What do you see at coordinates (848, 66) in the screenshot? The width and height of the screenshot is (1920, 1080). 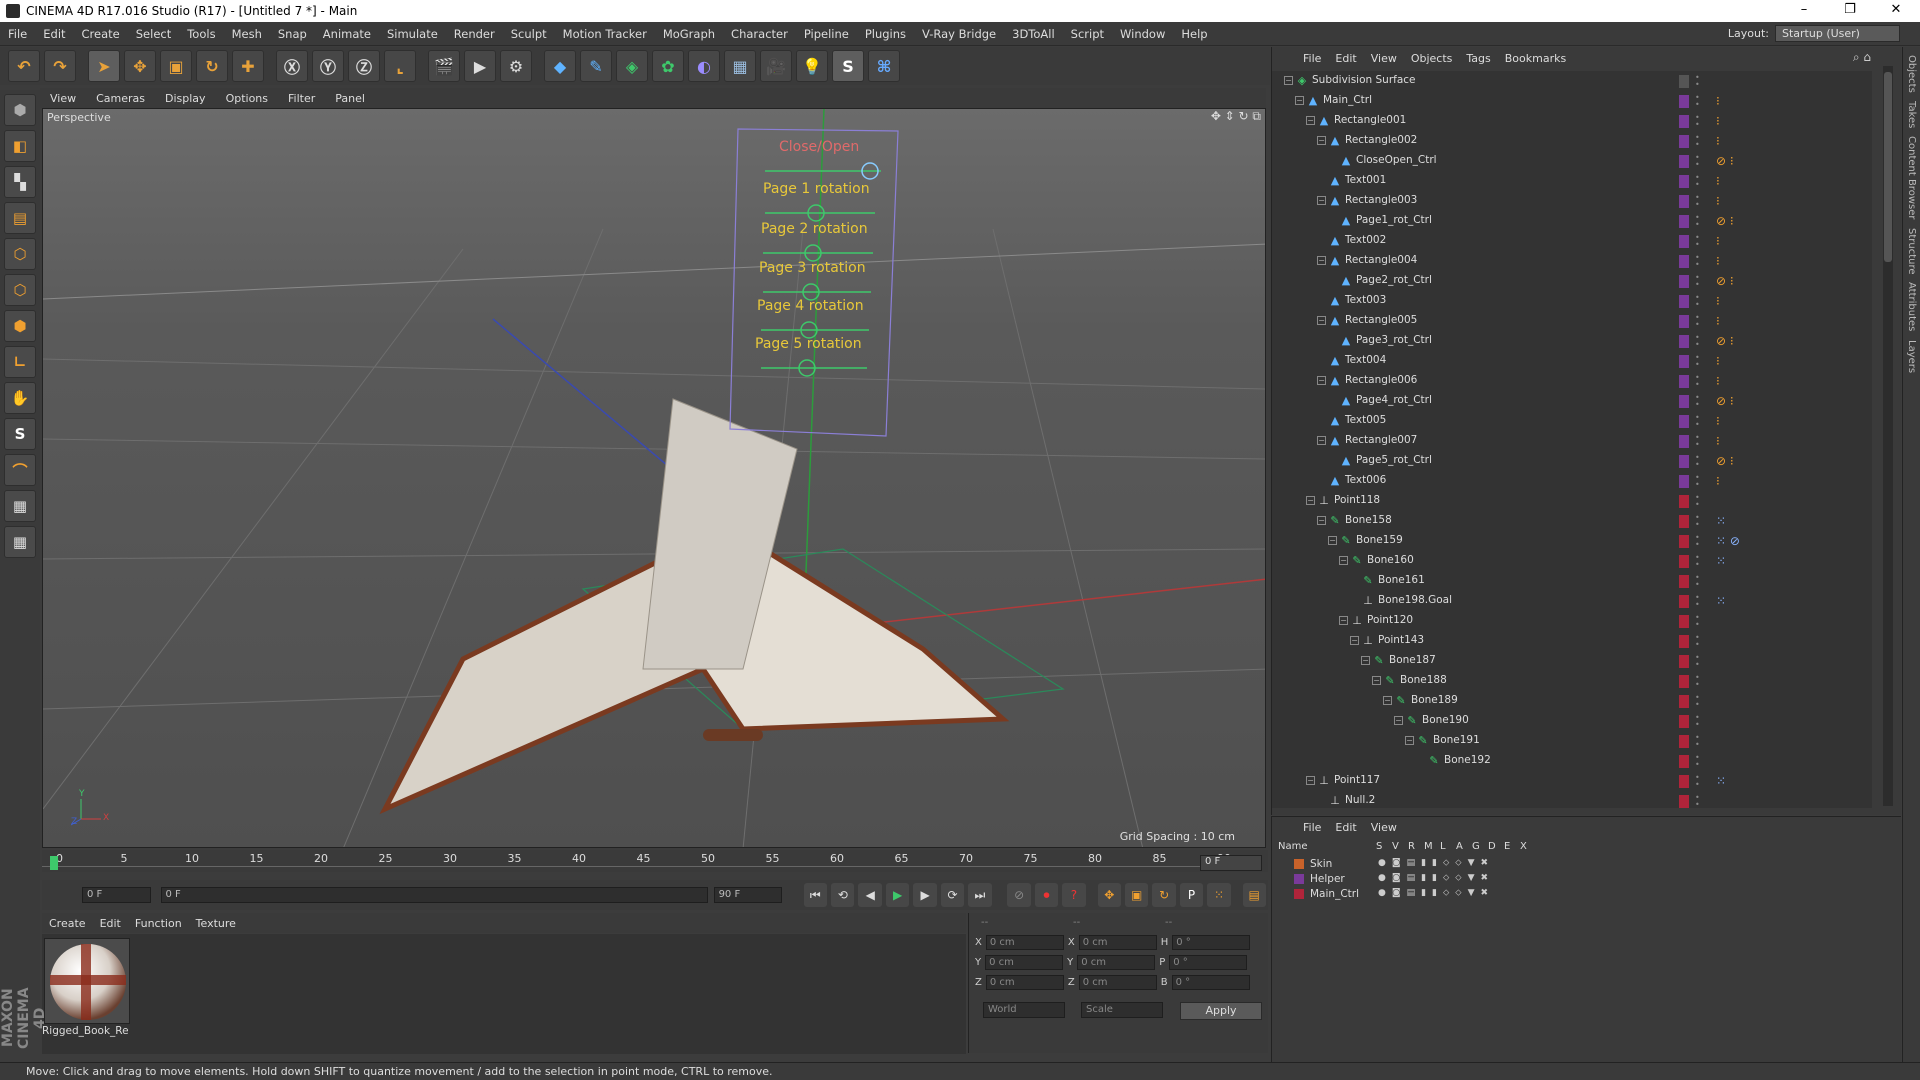 I see `python-script-icon: S` at bounding box center [848, 66].